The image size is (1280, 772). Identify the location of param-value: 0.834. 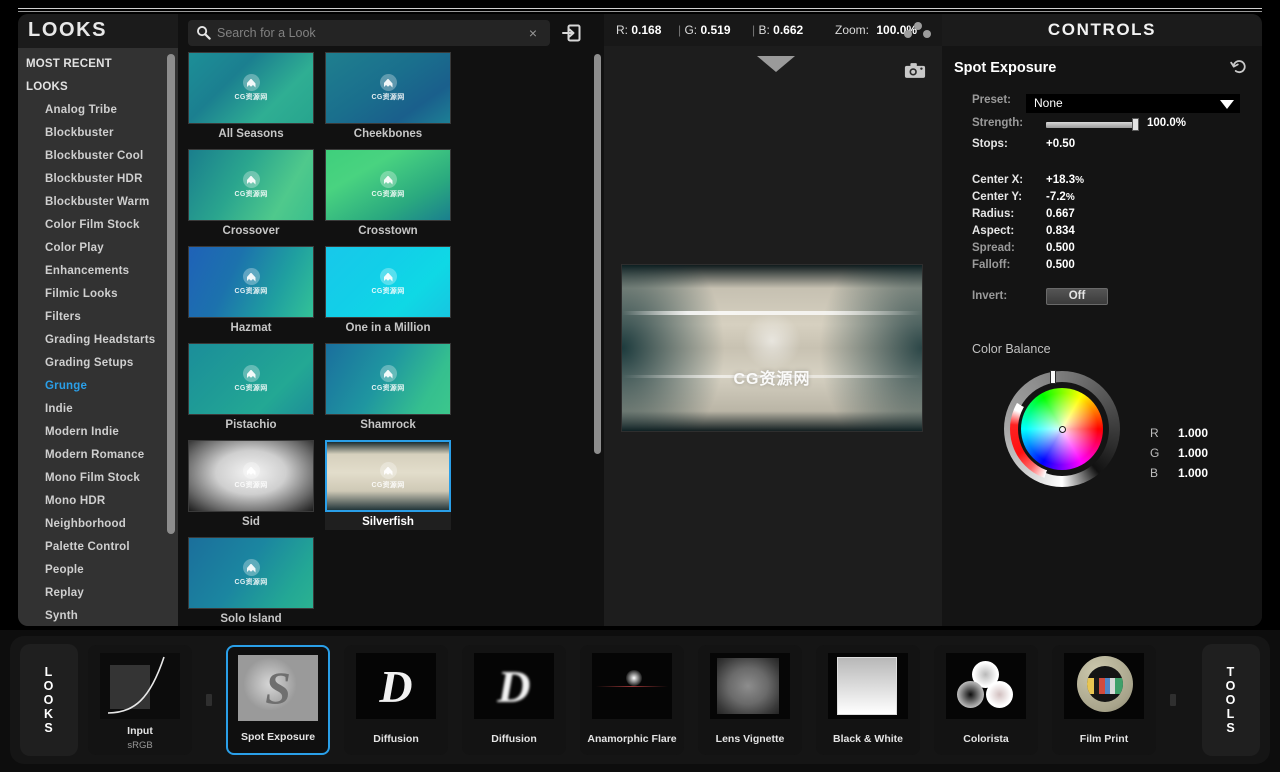
(1060, 231).